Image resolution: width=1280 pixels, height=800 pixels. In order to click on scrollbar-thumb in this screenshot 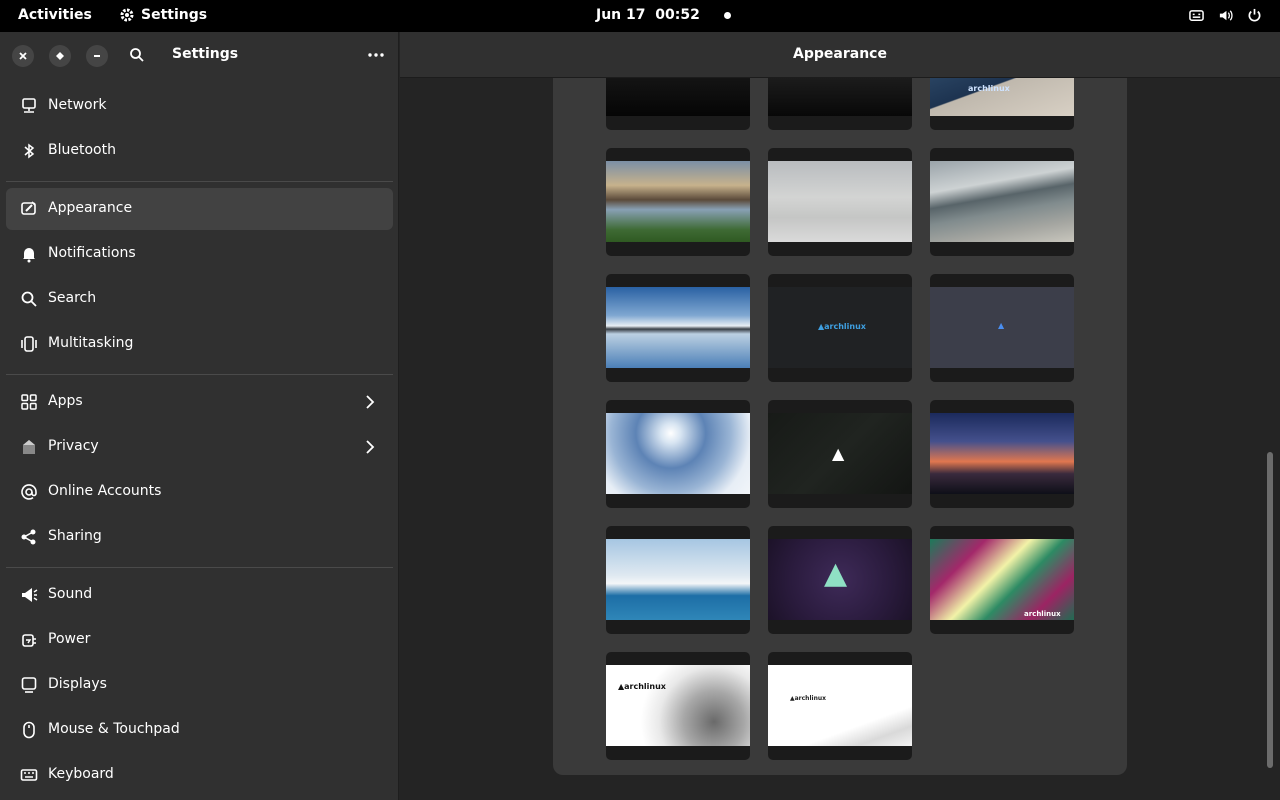, I will do `click(1270, 610)`.